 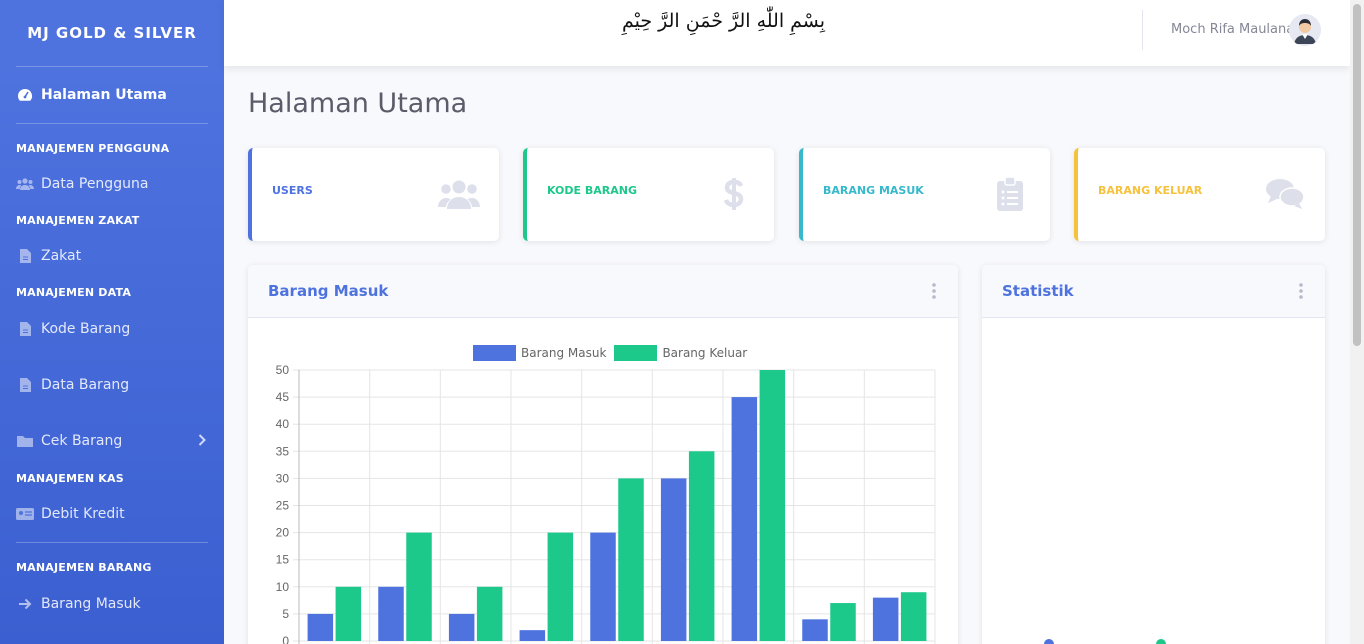 What do you see at coordinates (84, 567) in the screenshot?
I see `sidebar-heading: MANAJEMEN BARANG` at bounding box center [84, 567].